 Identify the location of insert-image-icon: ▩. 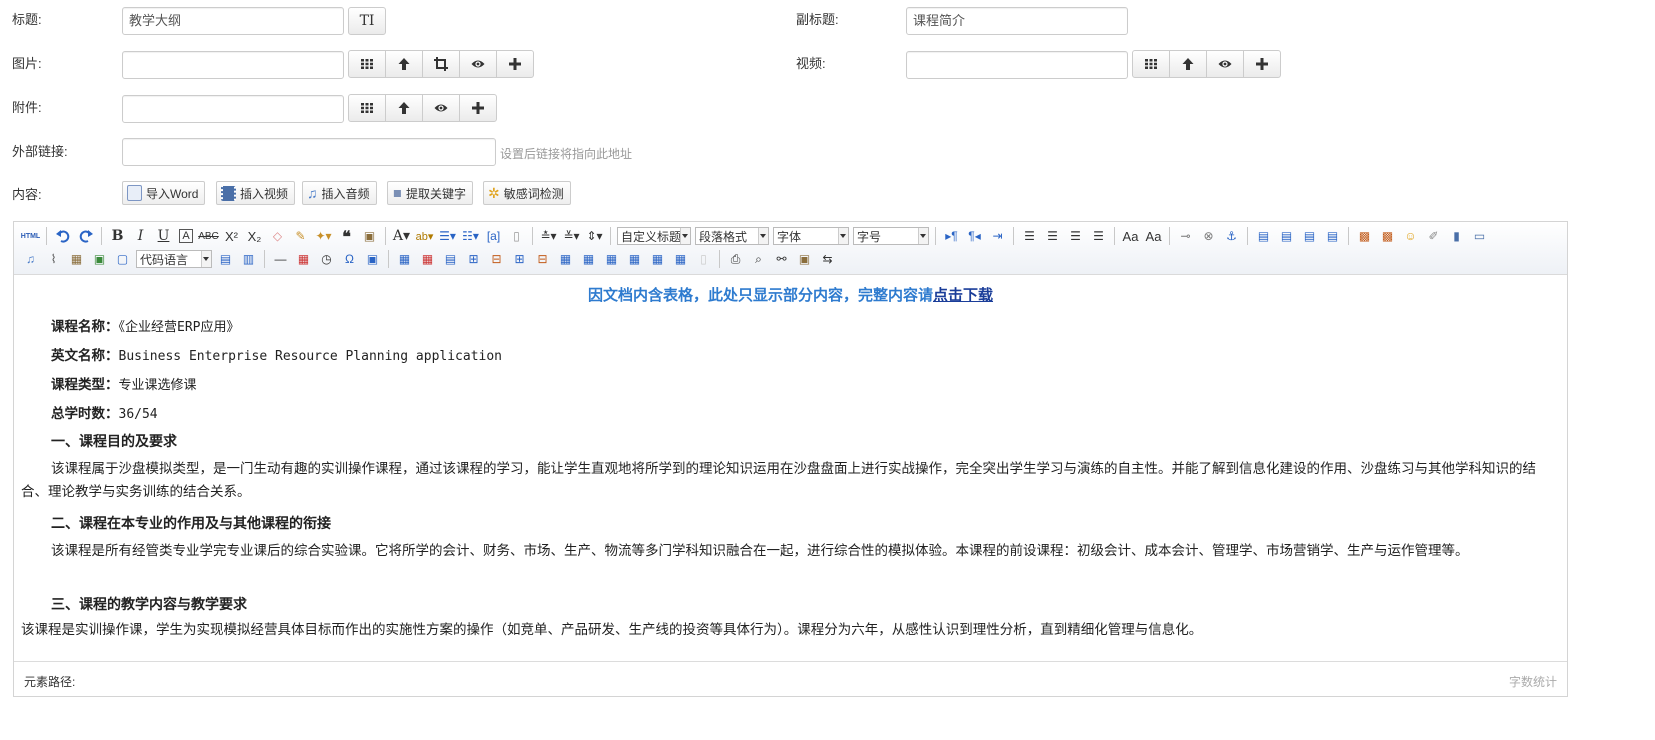
(1365, 236).